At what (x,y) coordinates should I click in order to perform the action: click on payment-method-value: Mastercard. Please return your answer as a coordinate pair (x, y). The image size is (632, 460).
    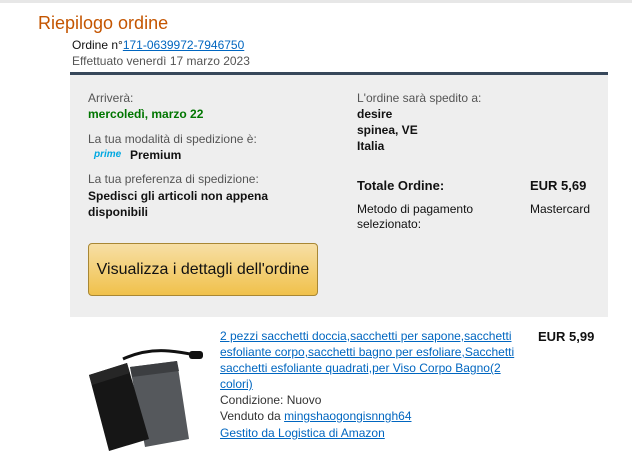
    Looking at the image, I should click on (560, 209).